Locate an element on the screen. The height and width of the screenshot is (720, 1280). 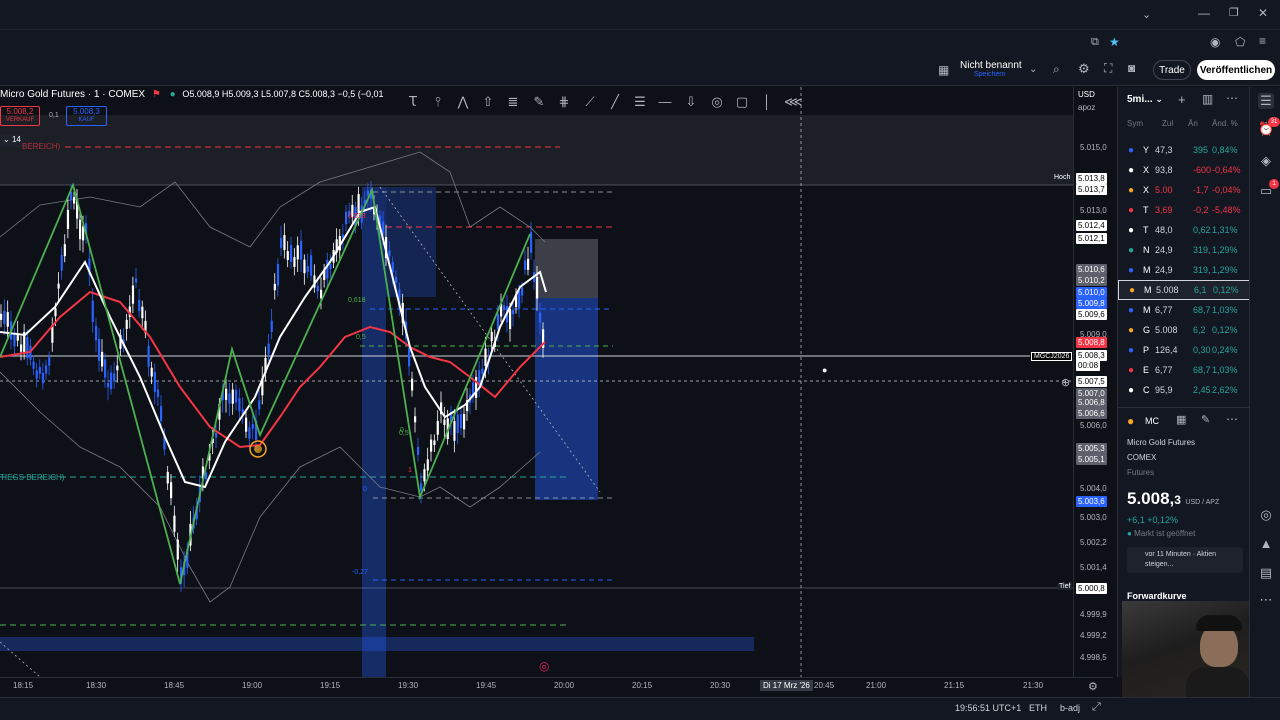
currency-selector: USD apoz is located at coordinates (1086, 101).